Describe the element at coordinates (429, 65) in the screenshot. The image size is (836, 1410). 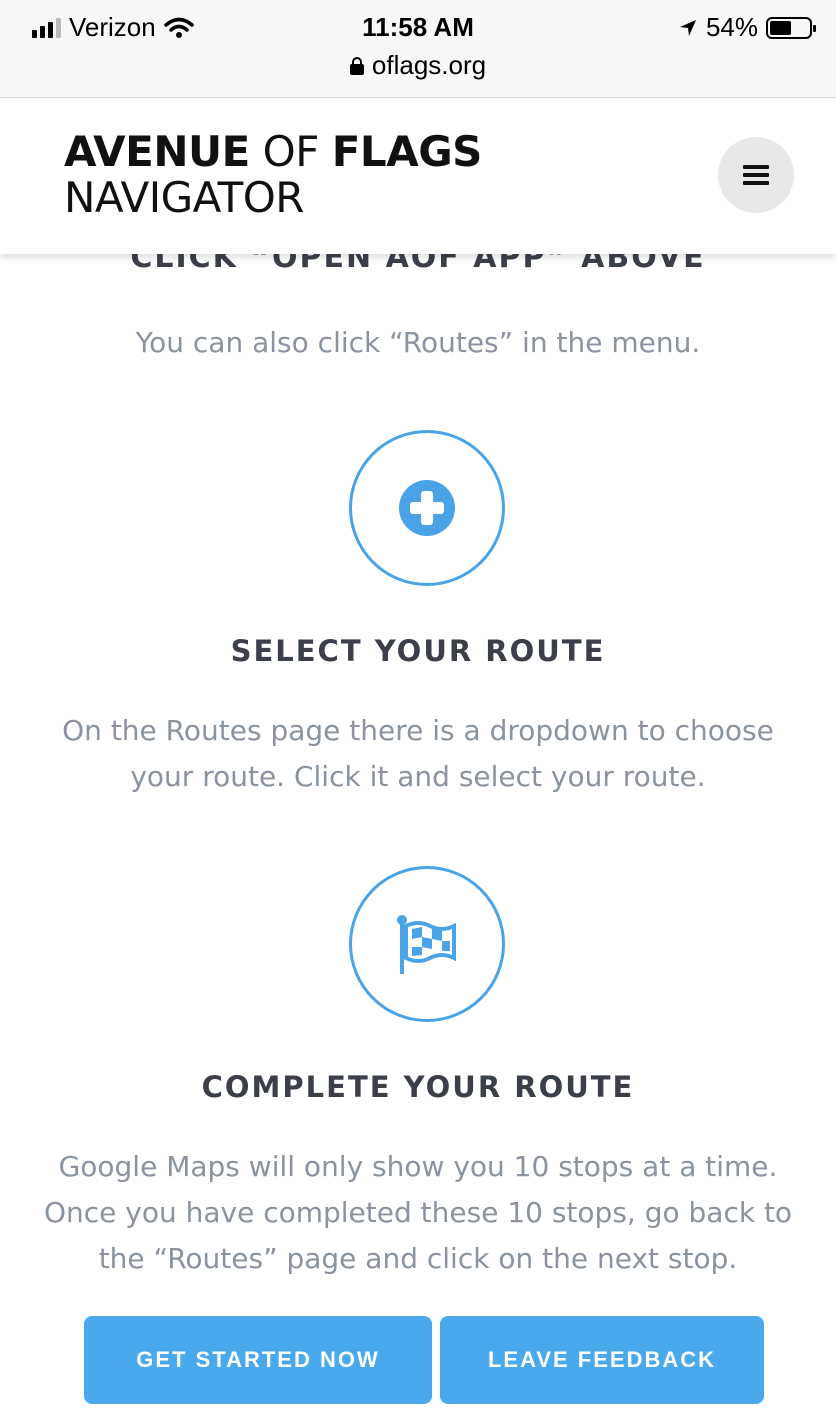
I see `url-text: oflags.org` at that location.